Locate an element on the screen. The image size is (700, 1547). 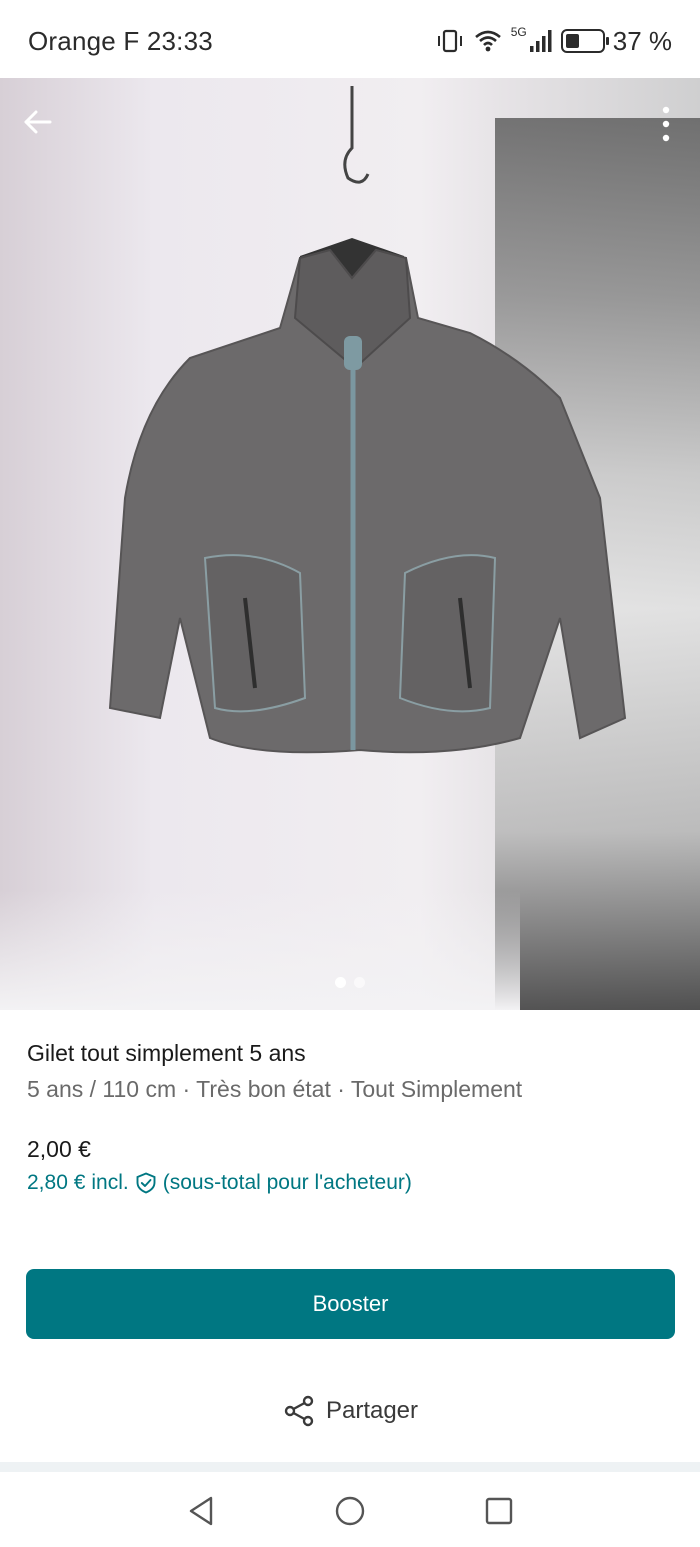
nav-back-icon is located at coordinates (202, 1511).